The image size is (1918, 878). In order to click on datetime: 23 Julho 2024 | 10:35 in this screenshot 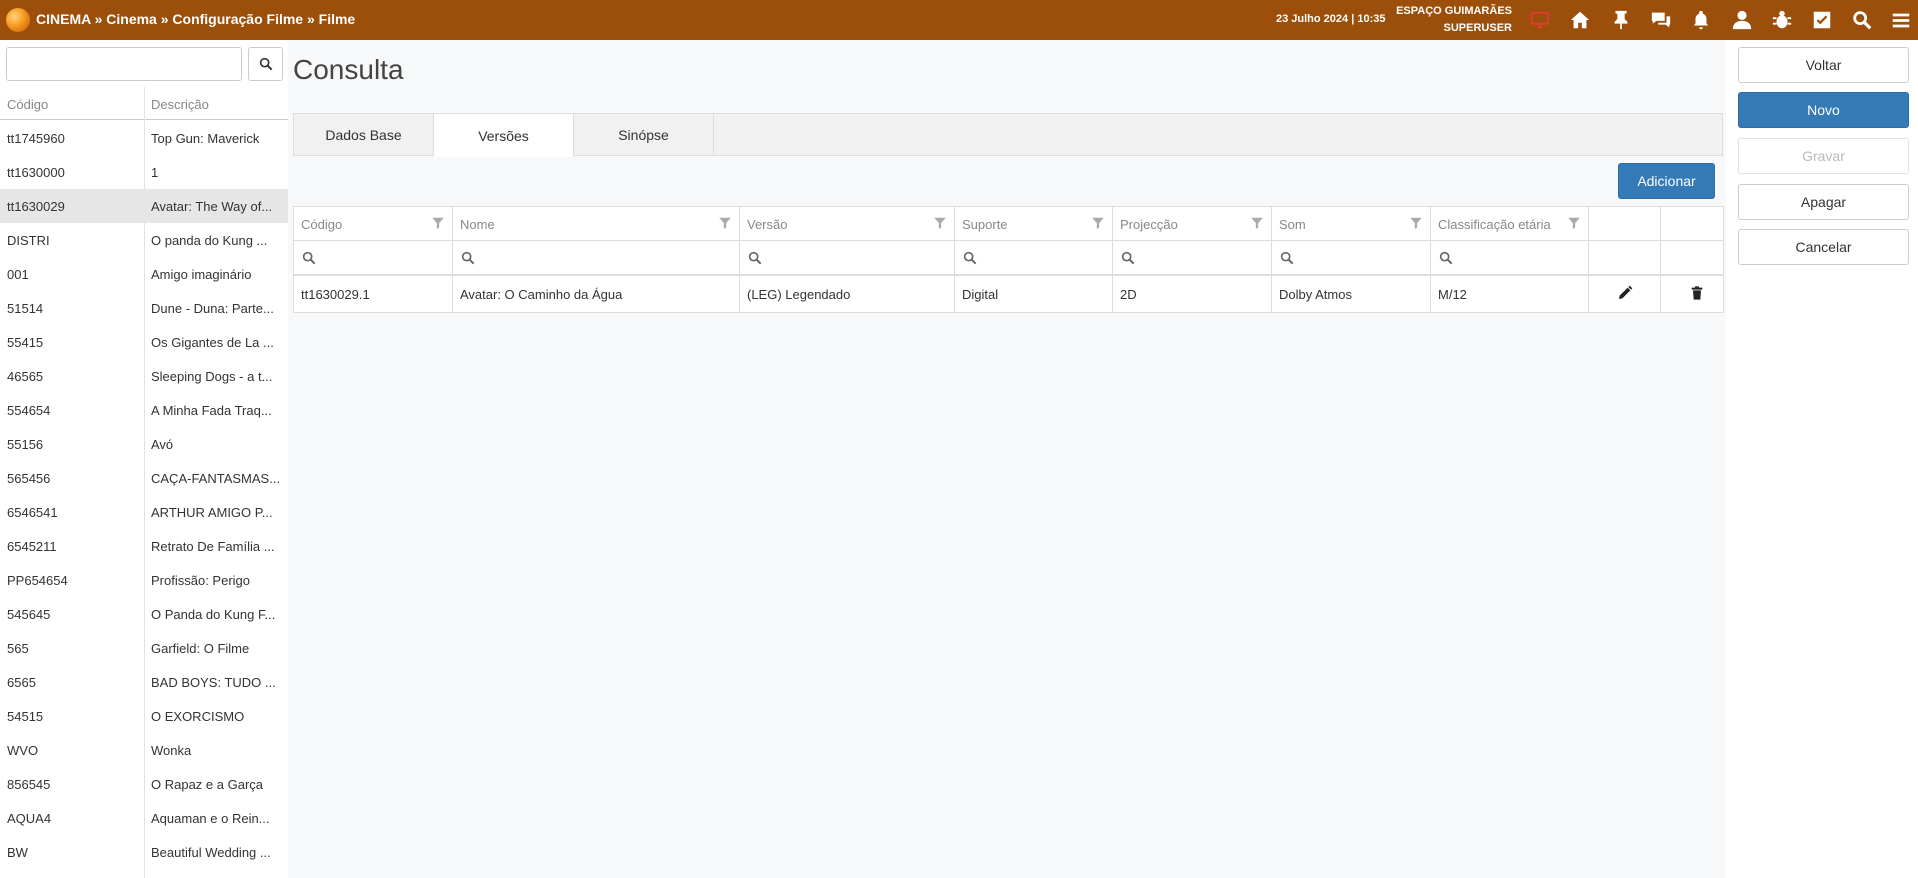, I will do `click(1331, 19)`.